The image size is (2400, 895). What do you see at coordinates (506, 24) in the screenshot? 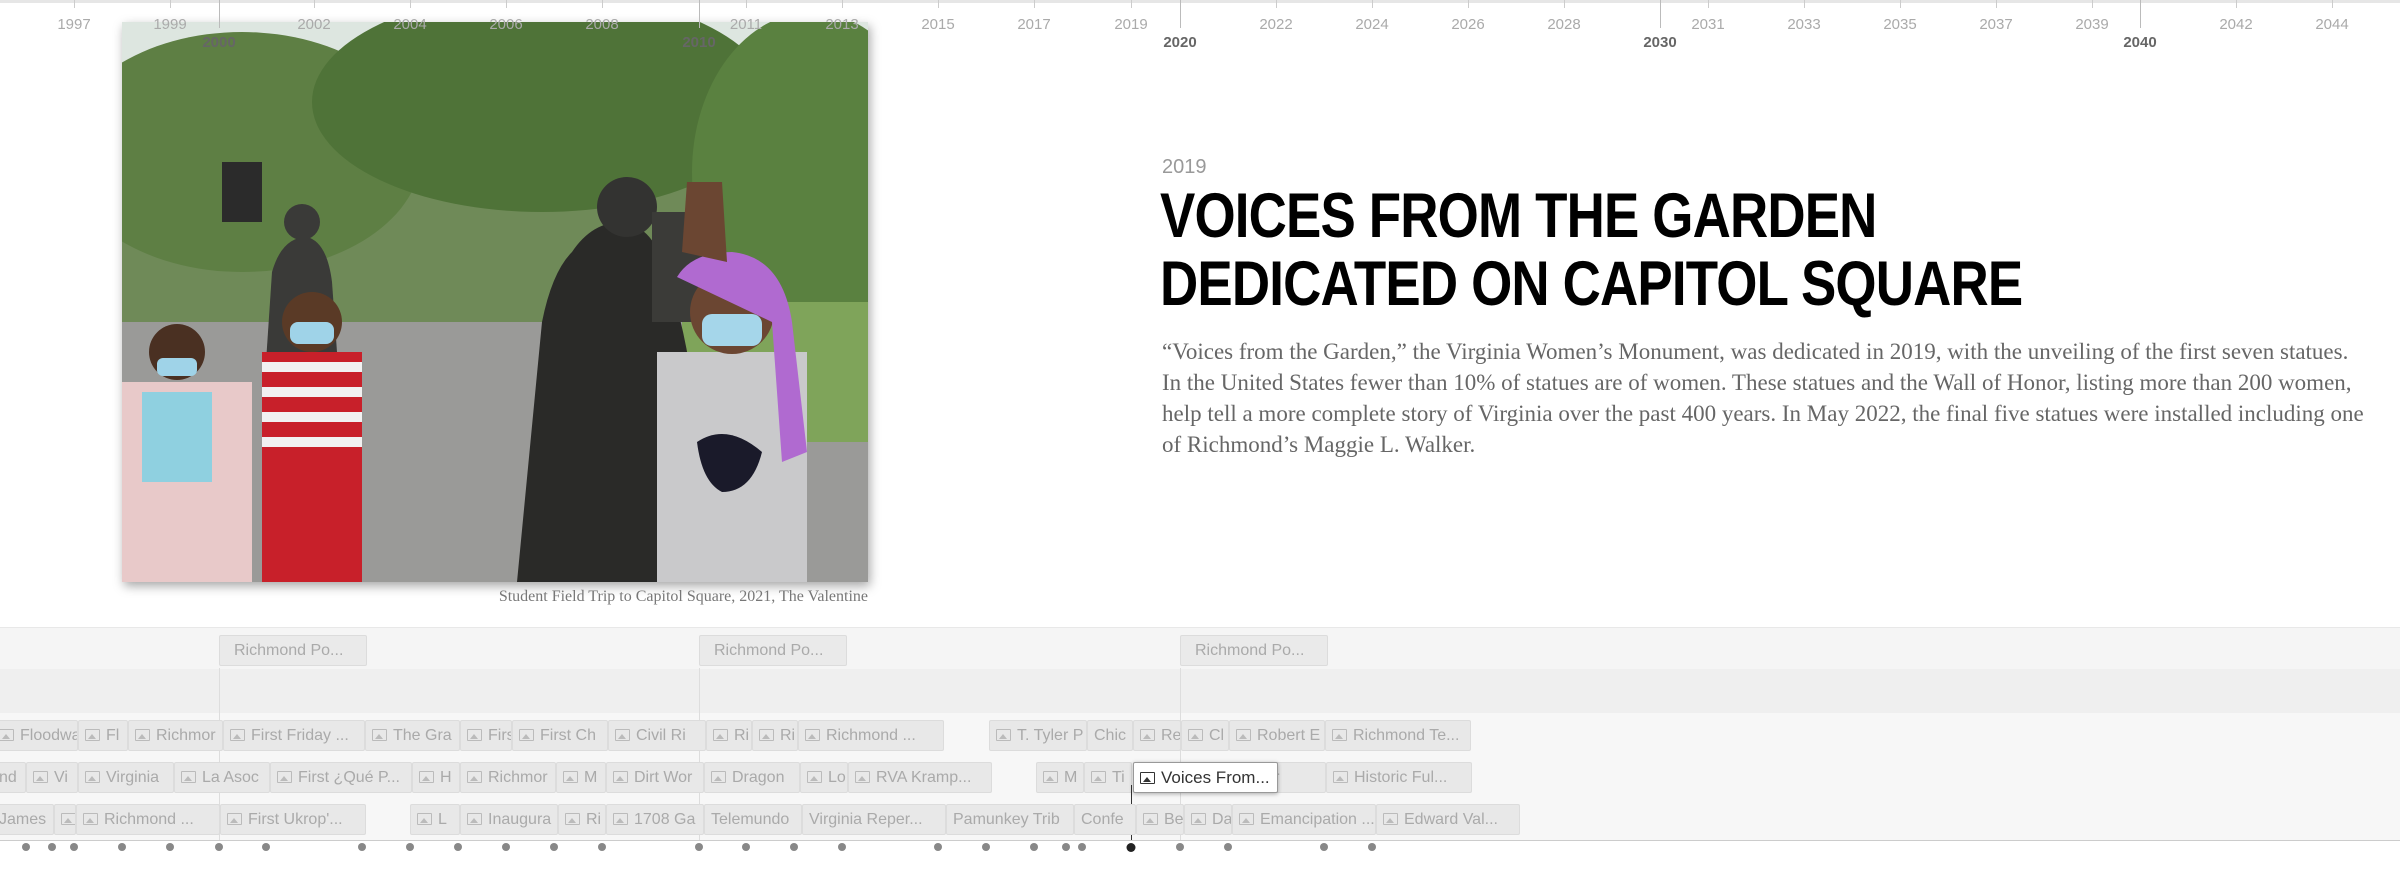
I see `axis-label: 2006` at bounding box center [506, 24].